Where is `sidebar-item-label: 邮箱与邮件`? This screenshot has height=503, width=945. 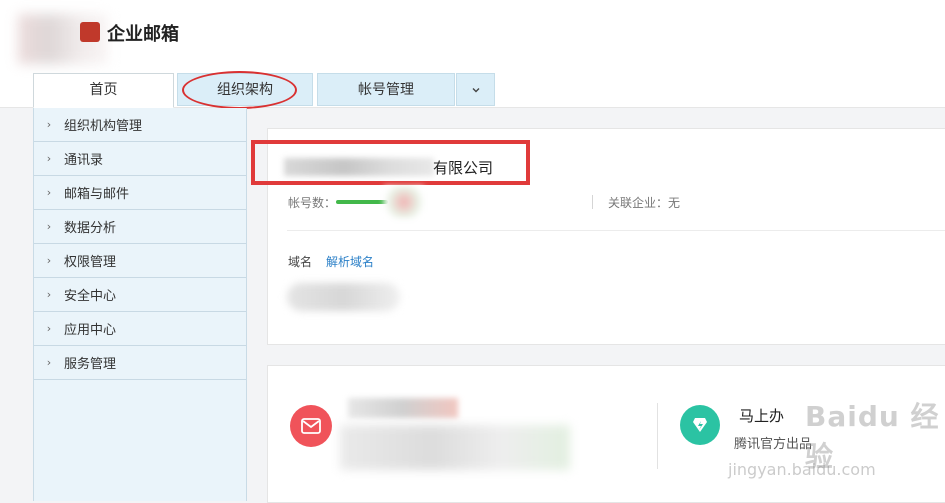 sidebar-item-label: 邮箱与邮件 is located at coordinates (97, 194).